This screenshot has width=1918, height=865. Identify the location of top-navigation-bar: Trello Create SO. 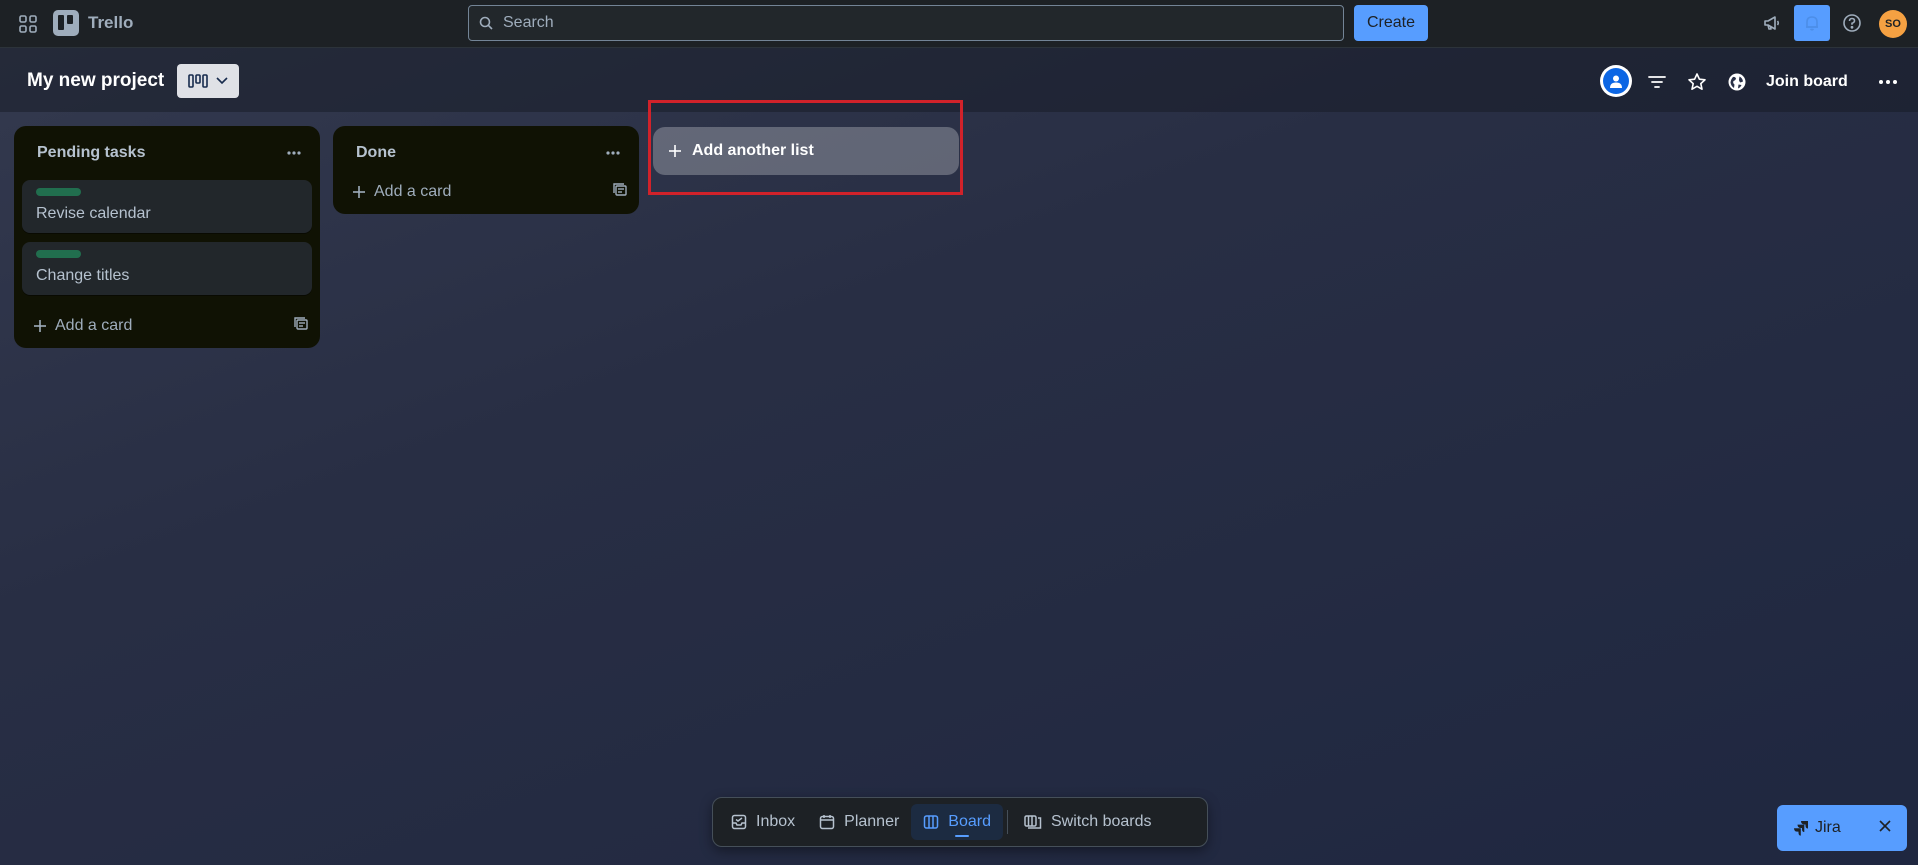
(959, 24).